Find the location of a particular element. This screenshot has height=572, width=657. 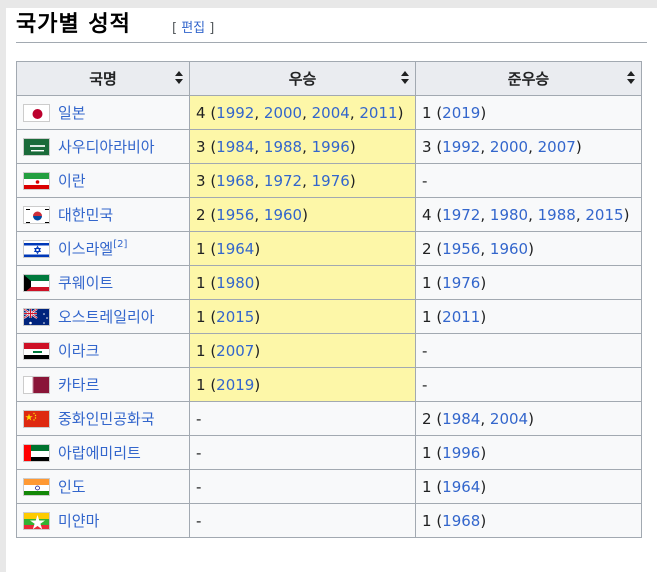

table-row: 쿠웨이트 1 (1980) 1 (1976) is located at coordinates (329, 282).